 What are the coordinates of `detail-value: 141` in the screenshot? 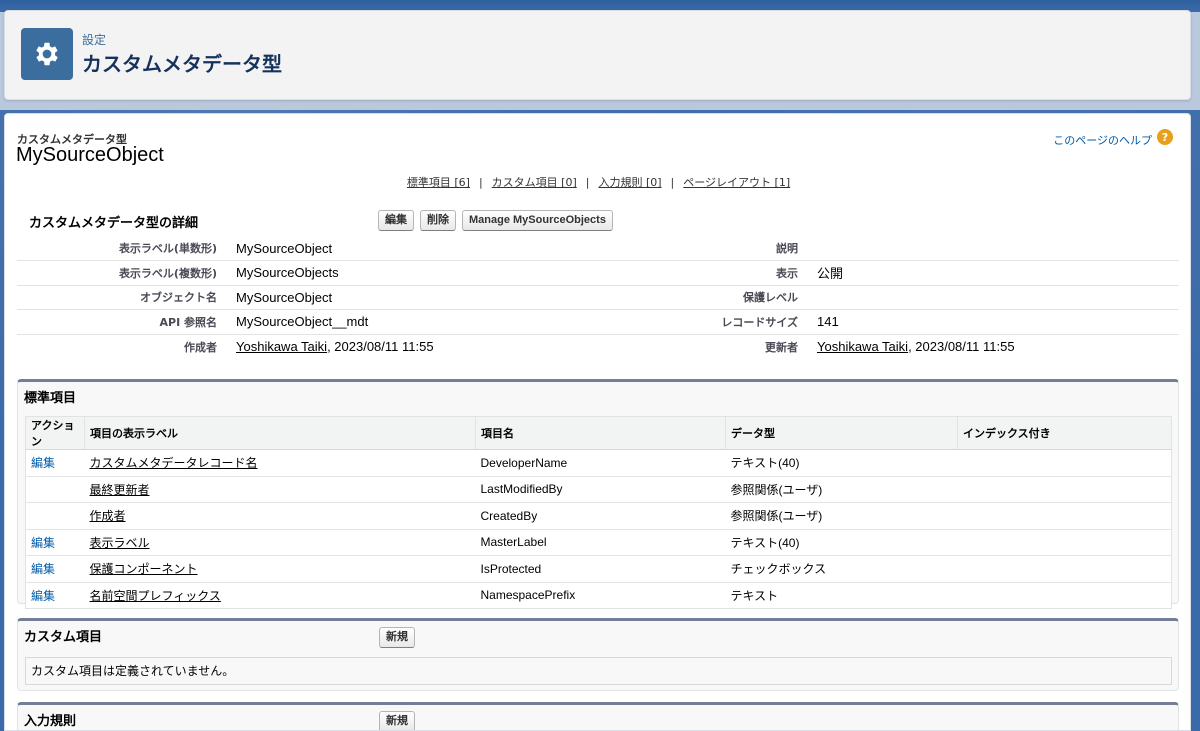 It's located at (998, 322).